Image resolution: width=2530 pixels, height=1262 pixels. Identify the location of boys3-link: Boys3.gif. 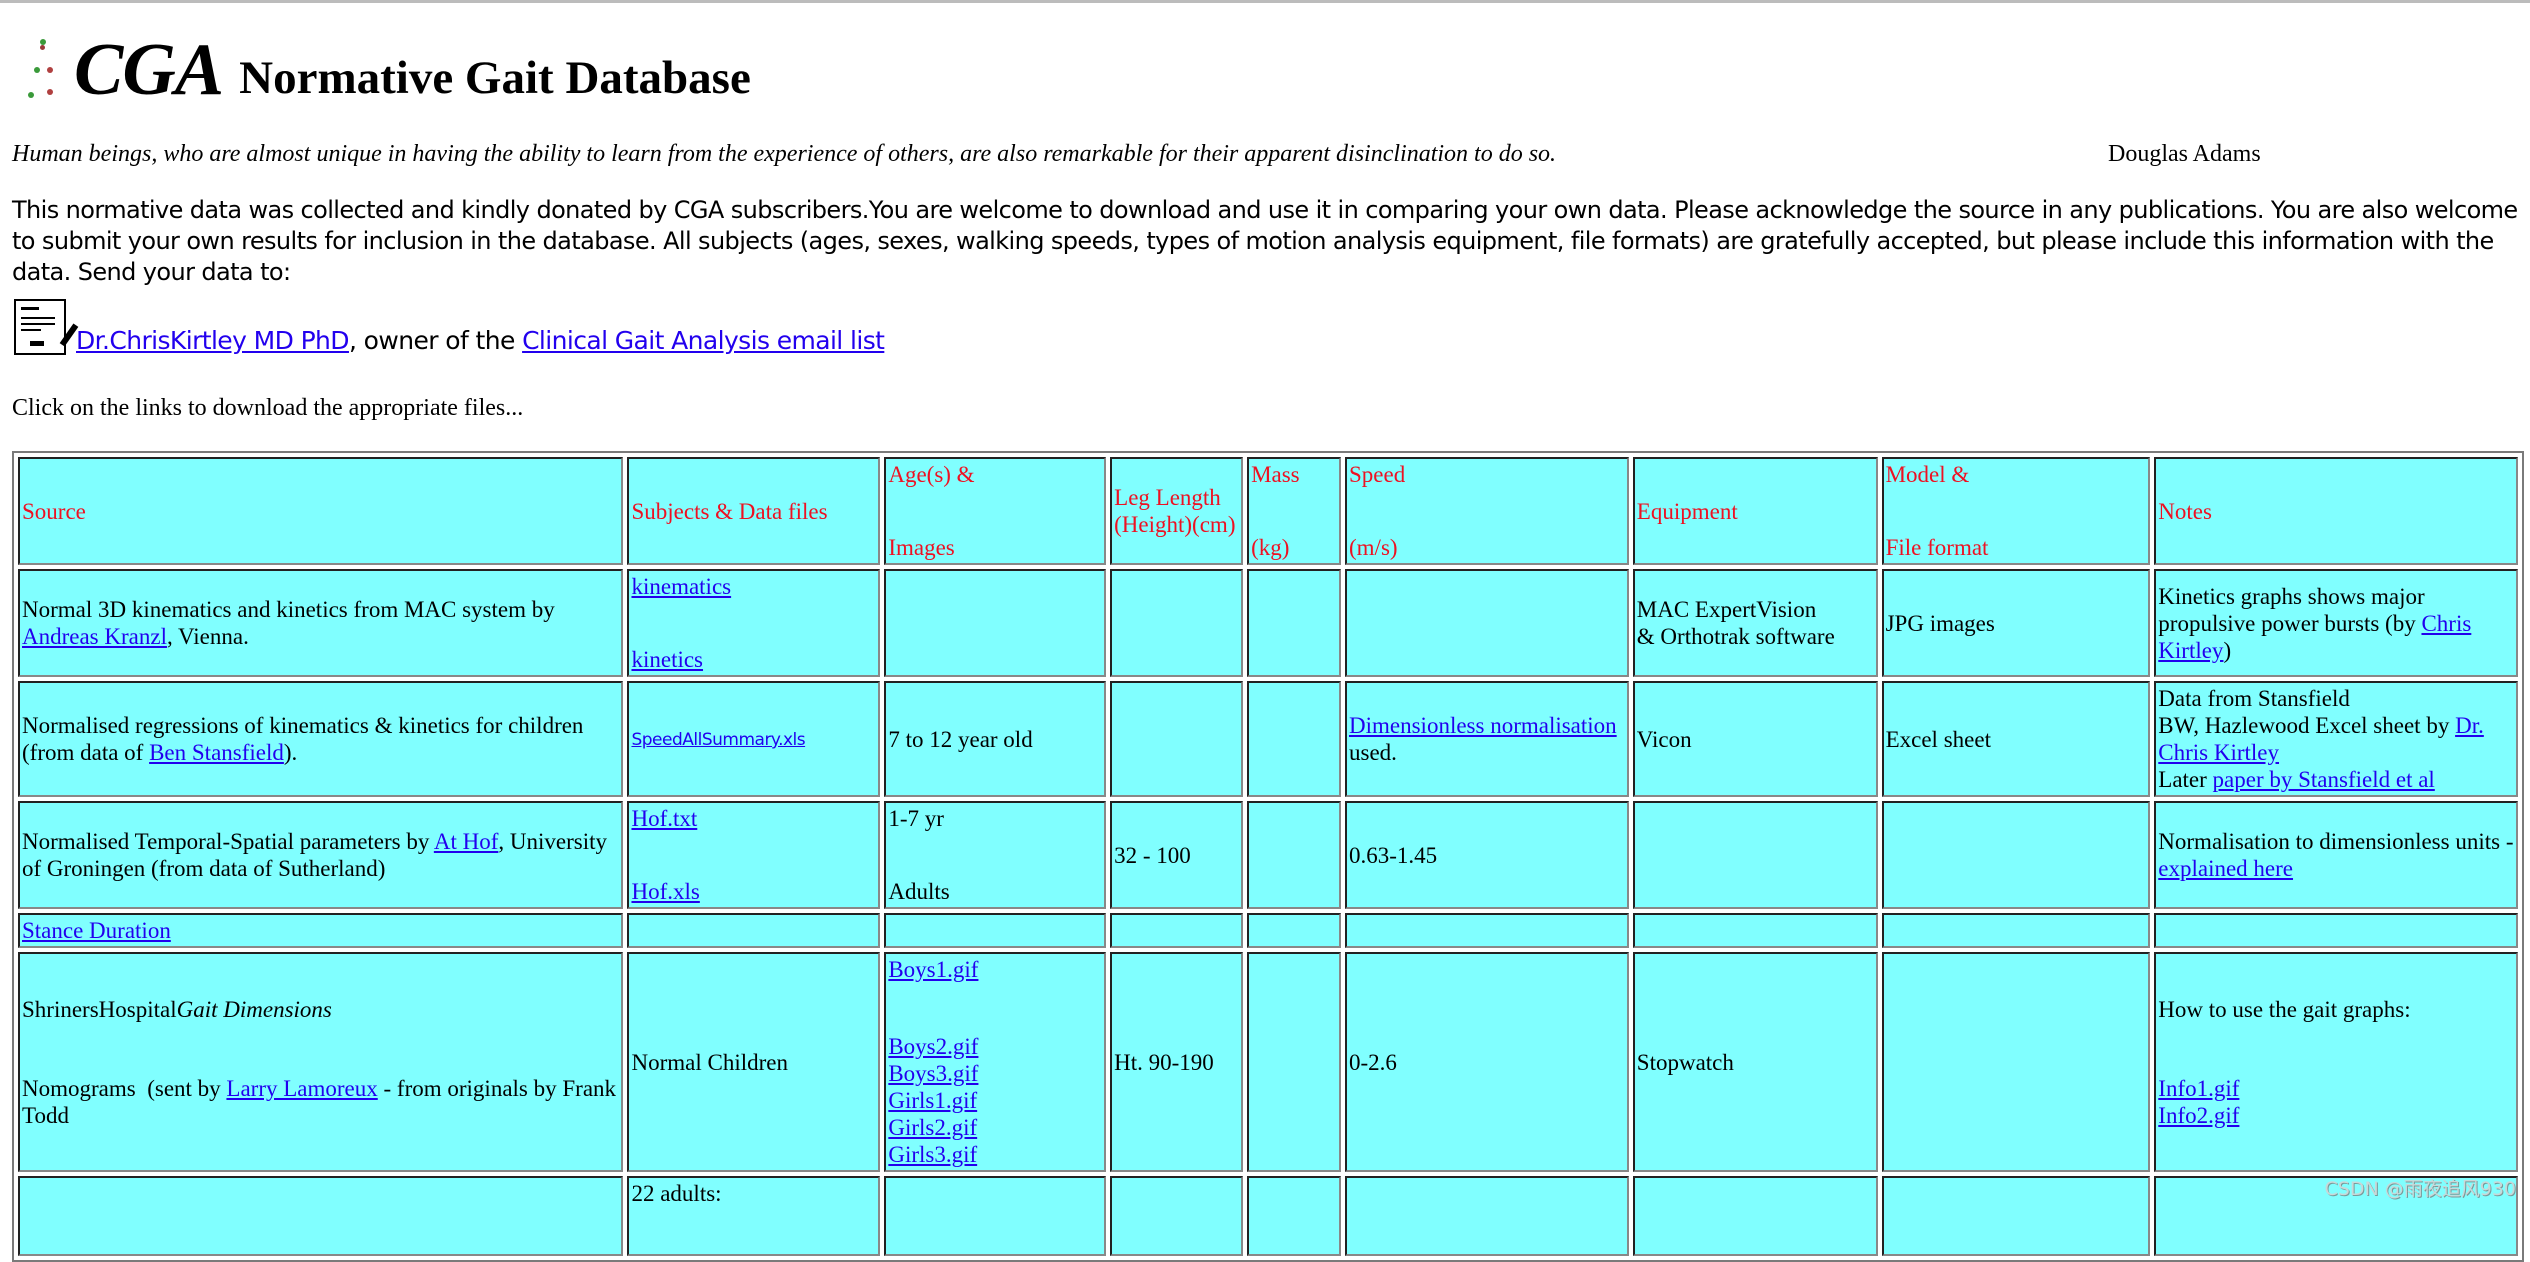
(933, 1073).